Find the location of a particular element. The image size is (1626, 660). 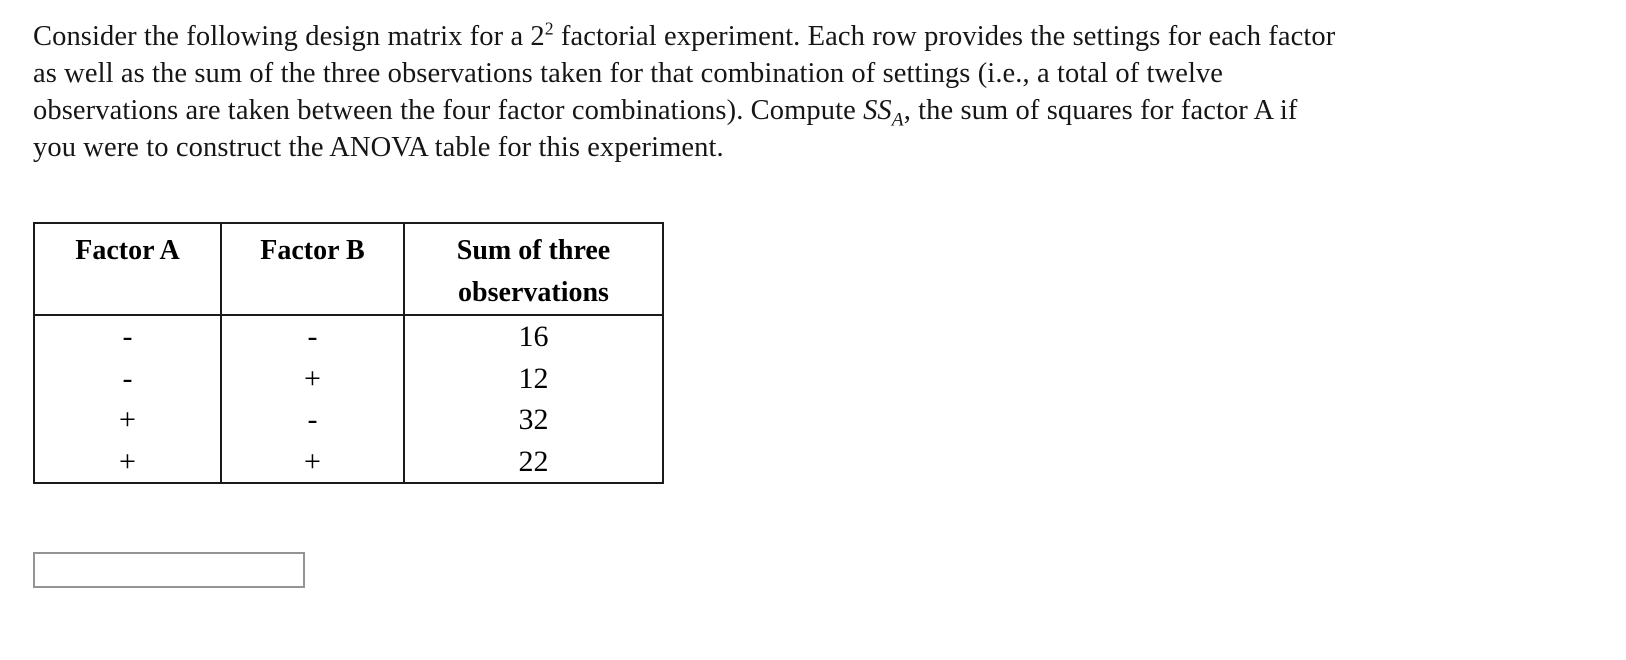

cell-sum: 32 is located at coordinates (533, 420).